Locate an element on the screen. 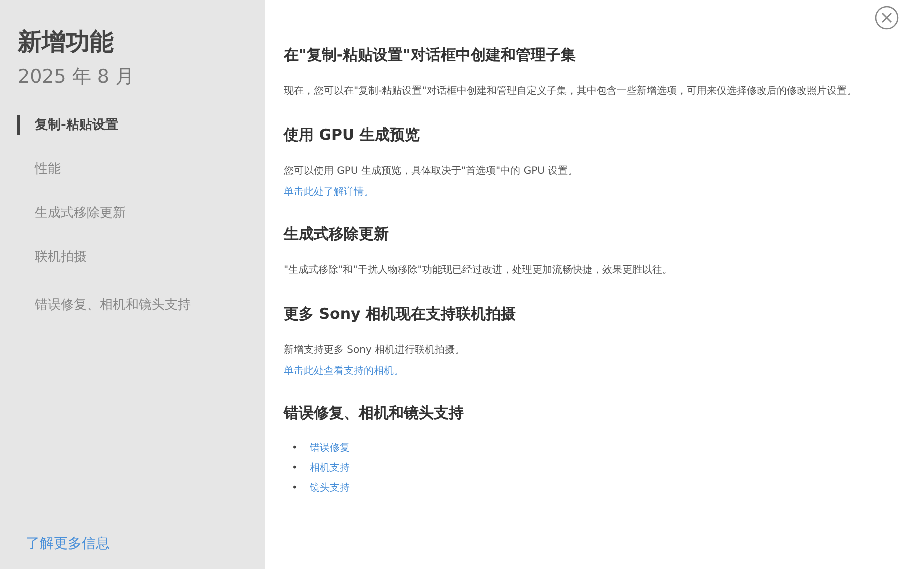 The width and height of the screenshot is (905, 569). release-date: 2025 年 8 月 is located at coordinates (77, 77).